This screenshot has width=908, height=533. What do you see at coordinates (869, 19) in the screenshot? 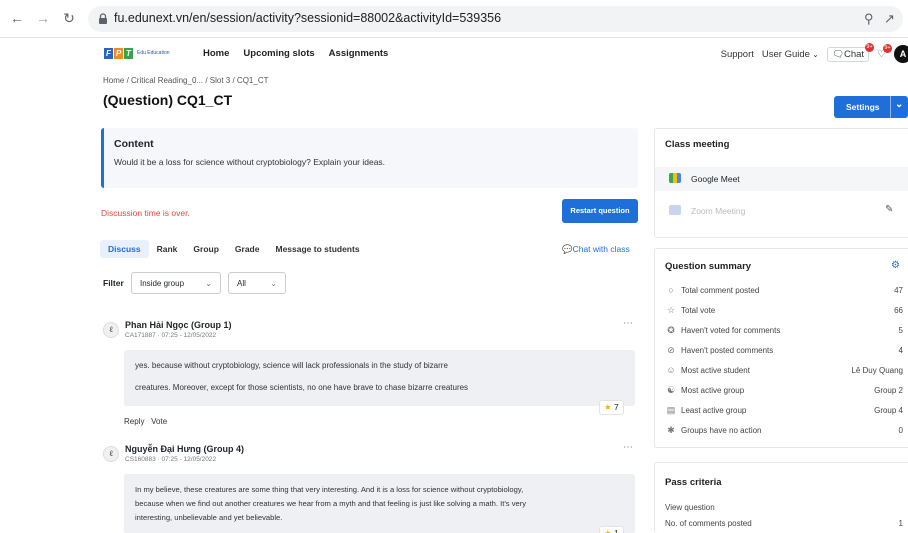
I see `zoom-icon: ⚲` at bounding box center [869, 19].